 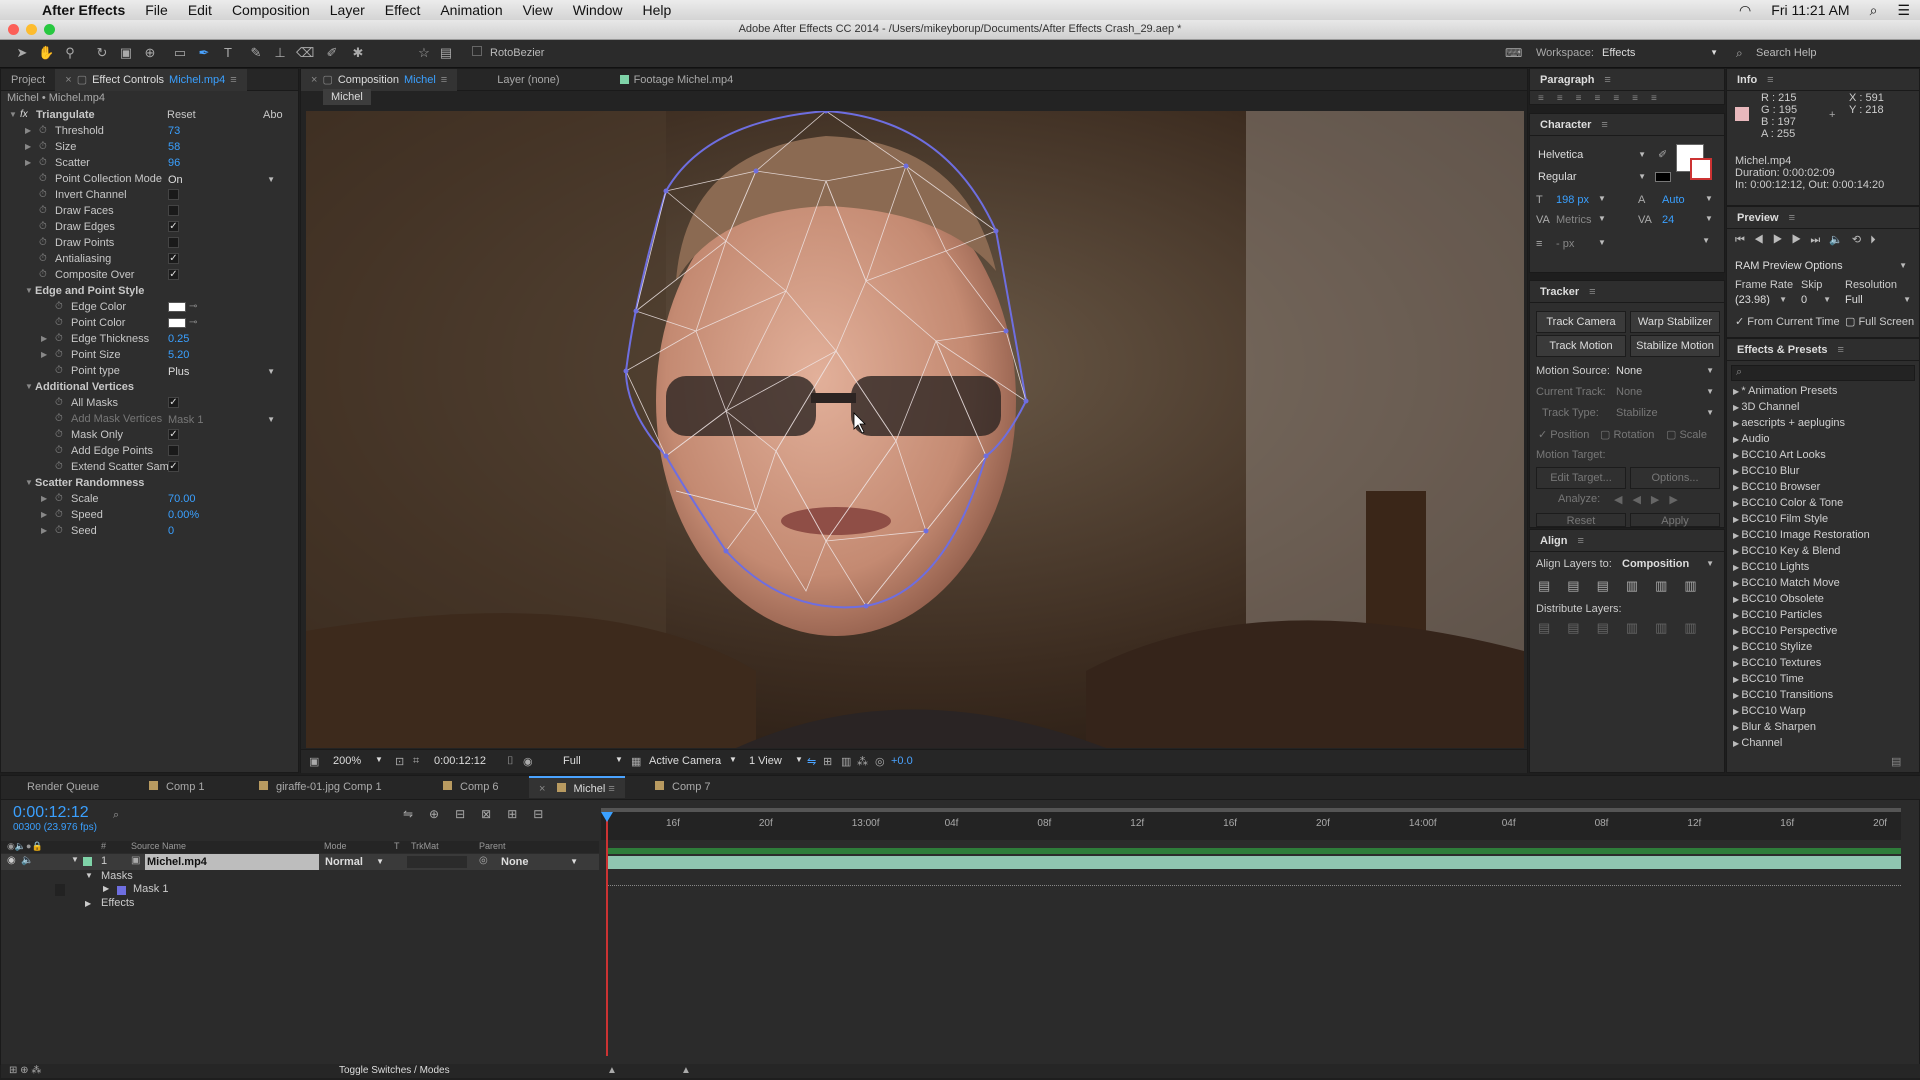 What do you see at coordinates (174, 147) in the screenshot?
I see `prop-value: 58` at bounding box center [174, 147].